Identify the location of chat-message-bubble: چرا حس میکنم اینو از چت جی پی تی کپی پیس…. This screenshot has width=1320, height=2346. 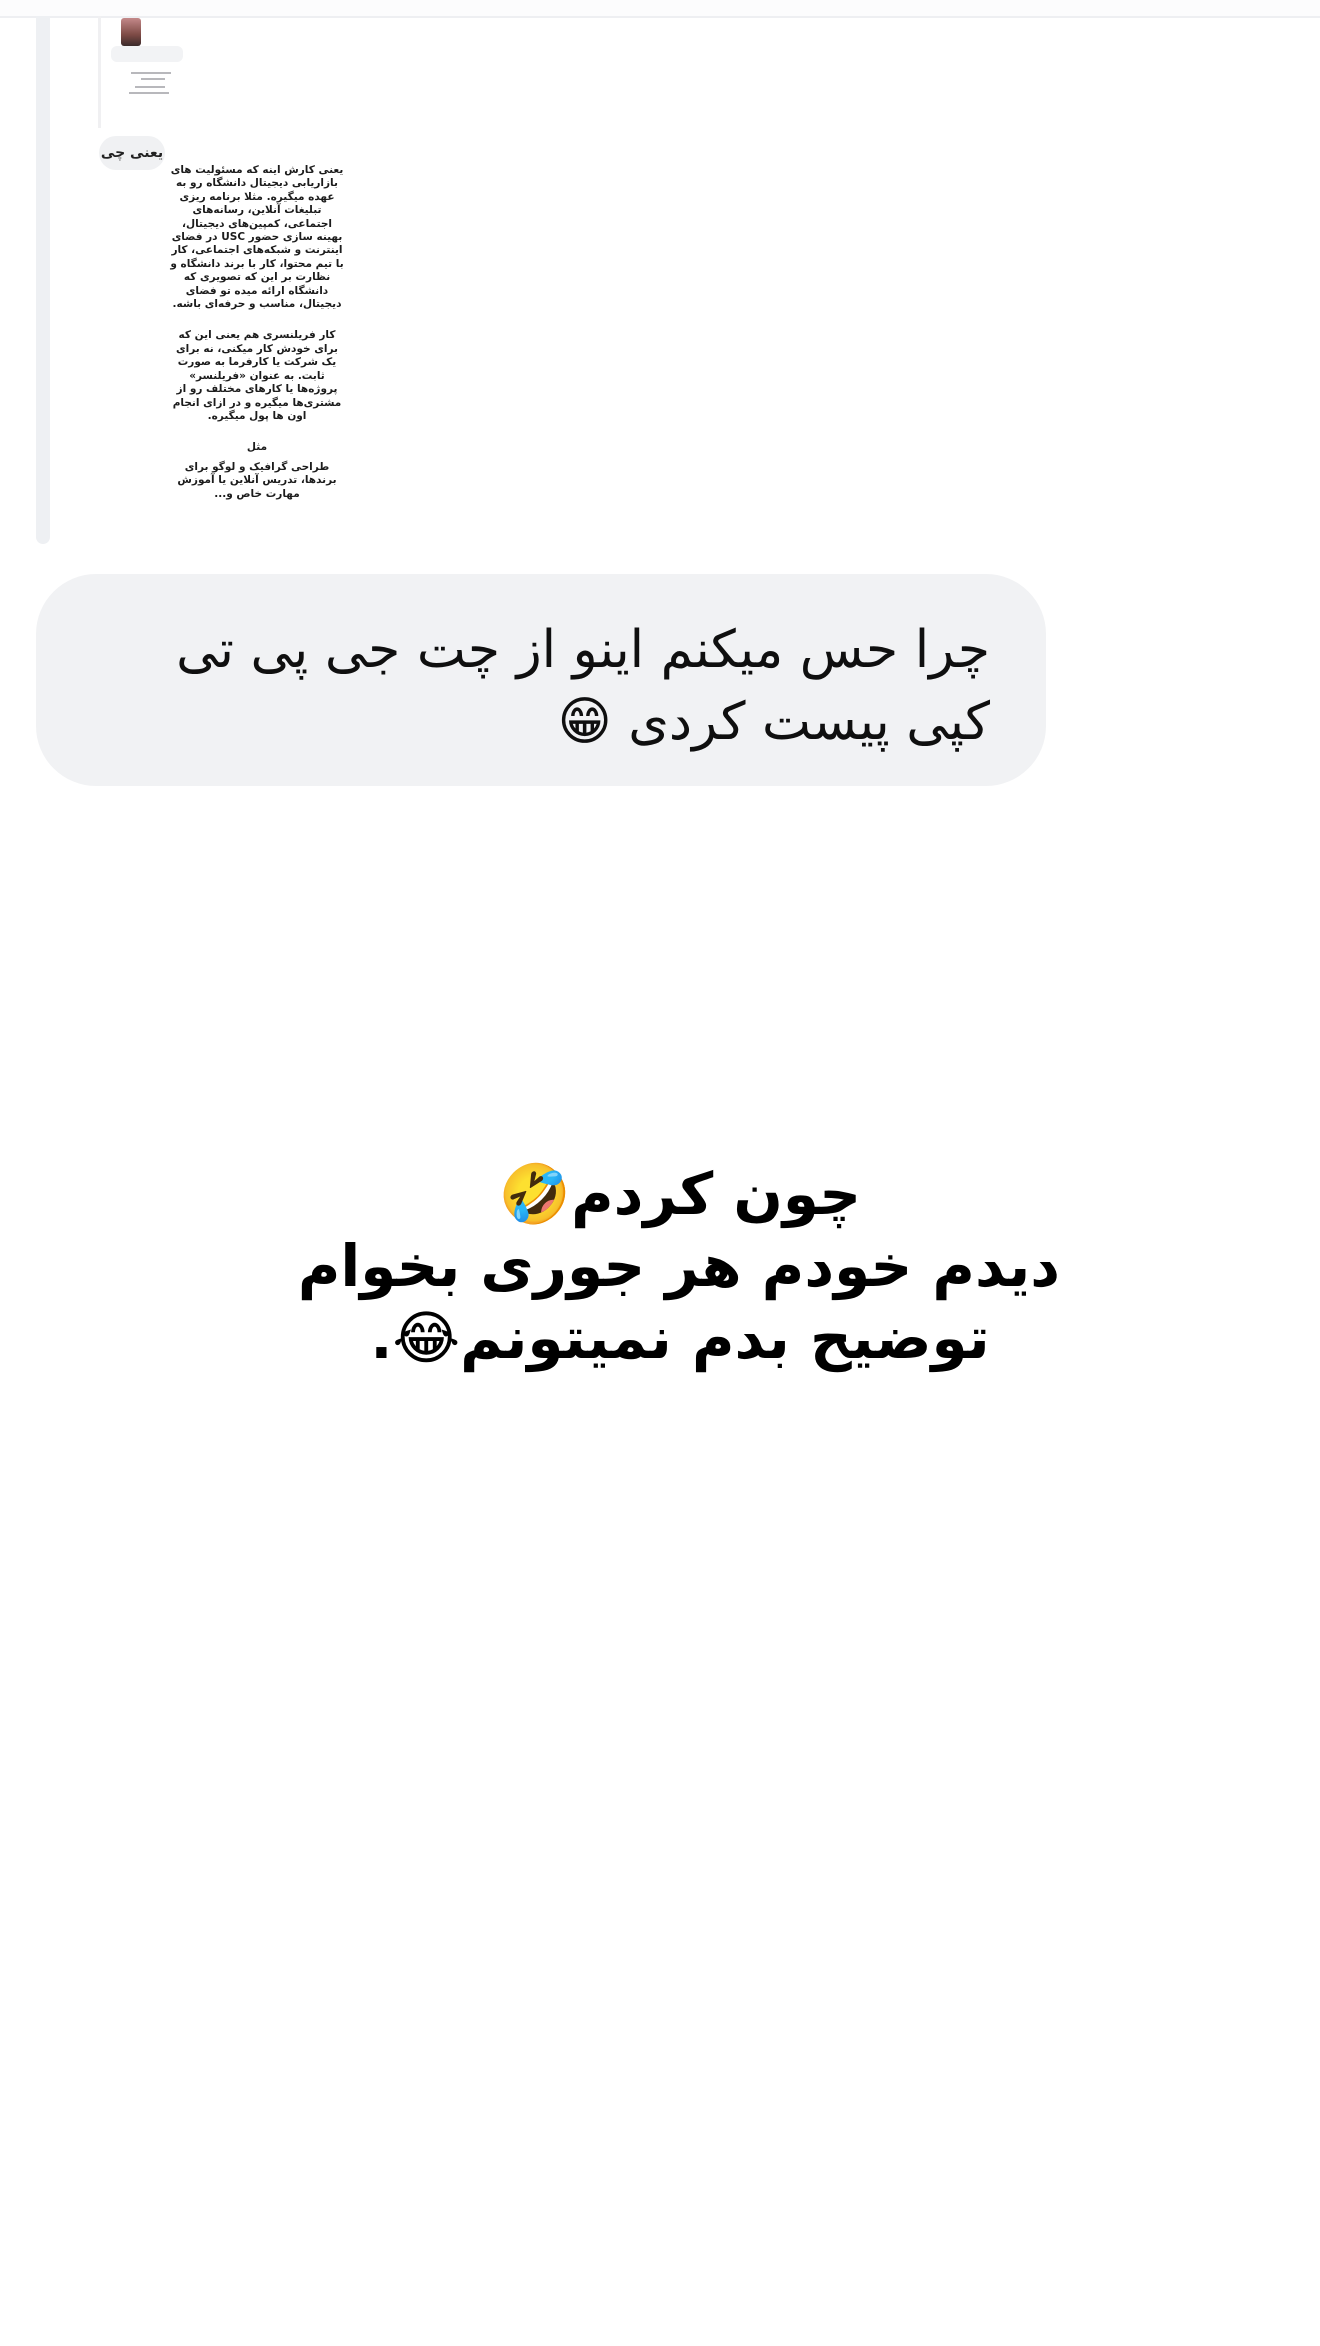
(541, 680).